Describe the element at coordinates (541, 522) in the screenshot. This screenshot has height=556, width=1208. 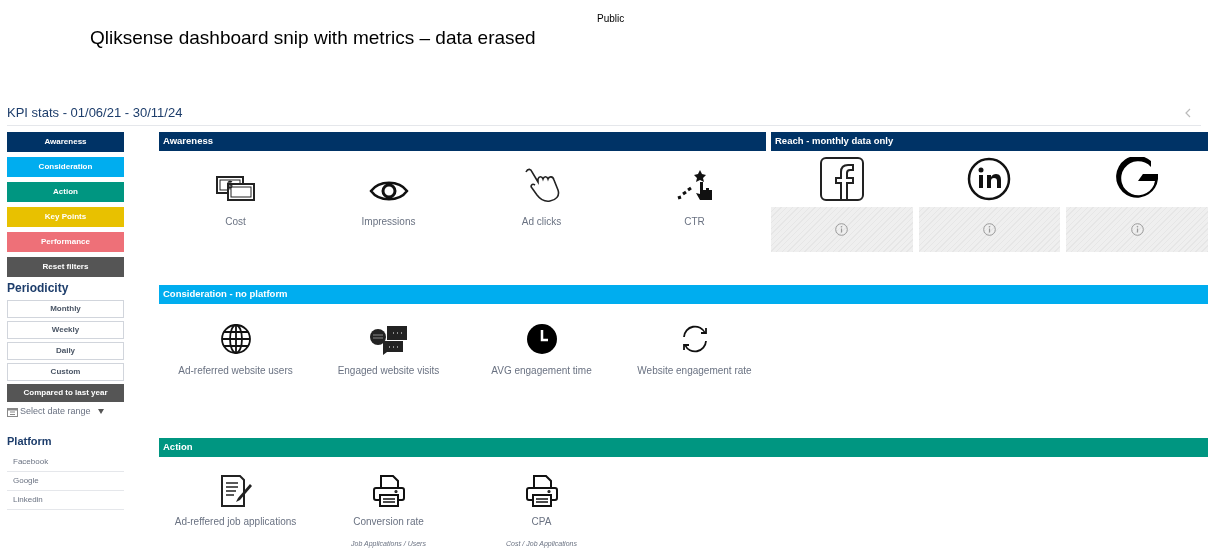
I see `metric-label: CPA` at that location.